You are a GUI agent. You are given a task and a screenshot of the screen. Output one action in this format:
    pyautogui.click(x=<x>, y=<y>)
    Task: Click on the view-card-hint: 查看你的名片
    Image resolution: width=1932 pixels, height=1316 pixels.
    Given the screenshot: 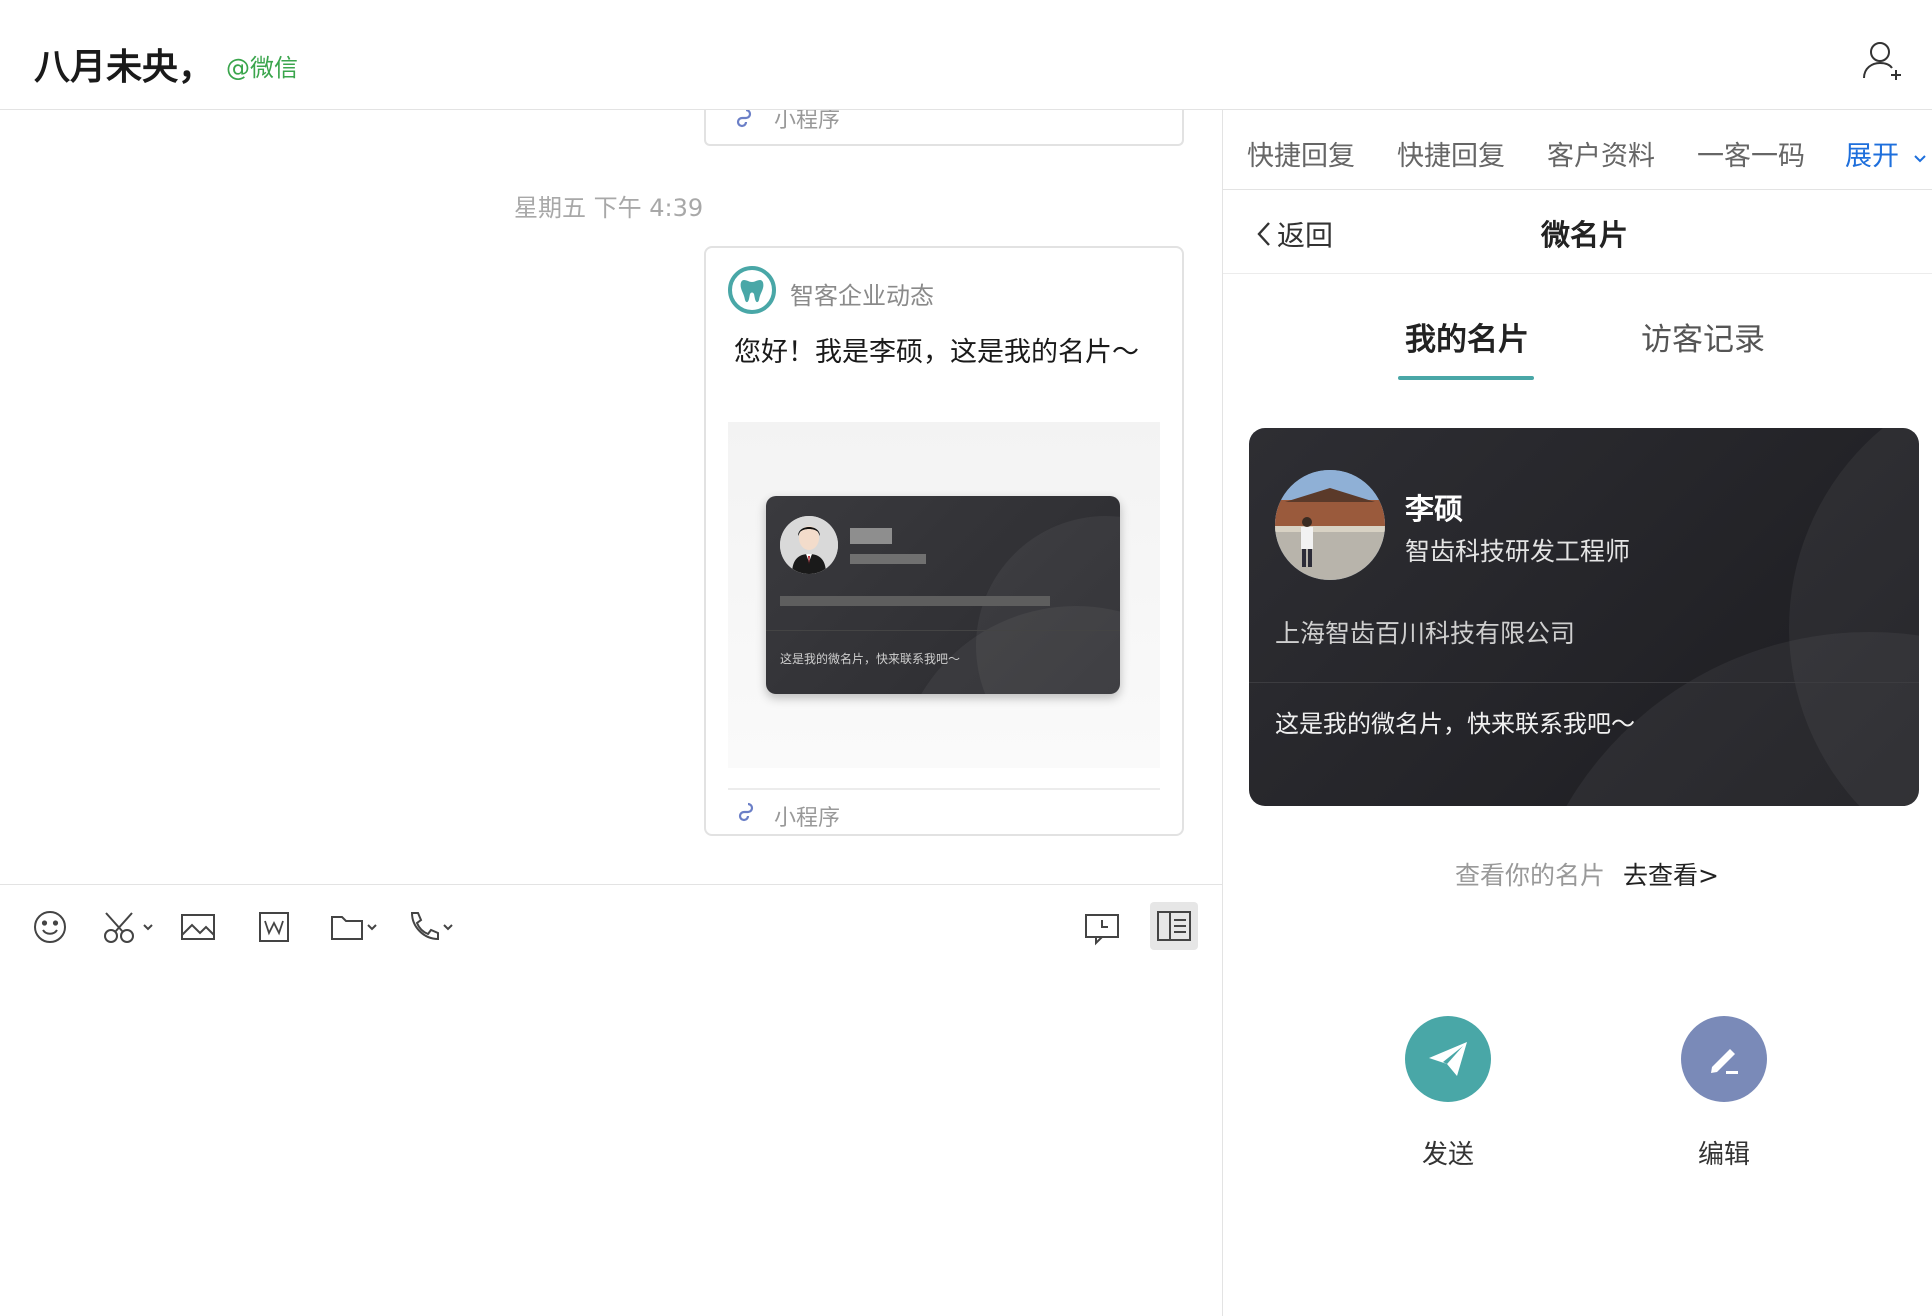 What is the action you would take?
    pyautogui.click(x=1530, y=875)
    